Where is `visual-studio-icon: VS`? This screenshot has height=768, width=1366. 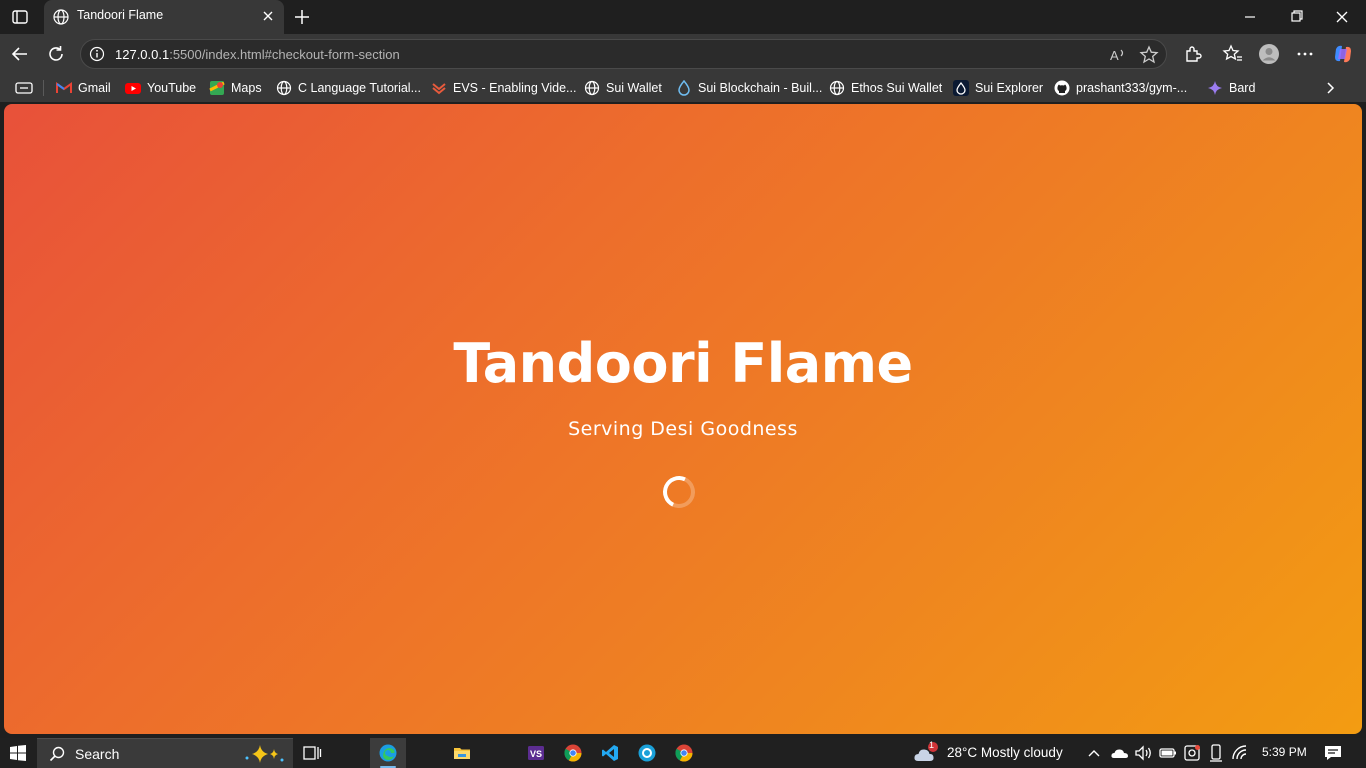
visual-studio-icon: VS is located at coordinates (536, 753).